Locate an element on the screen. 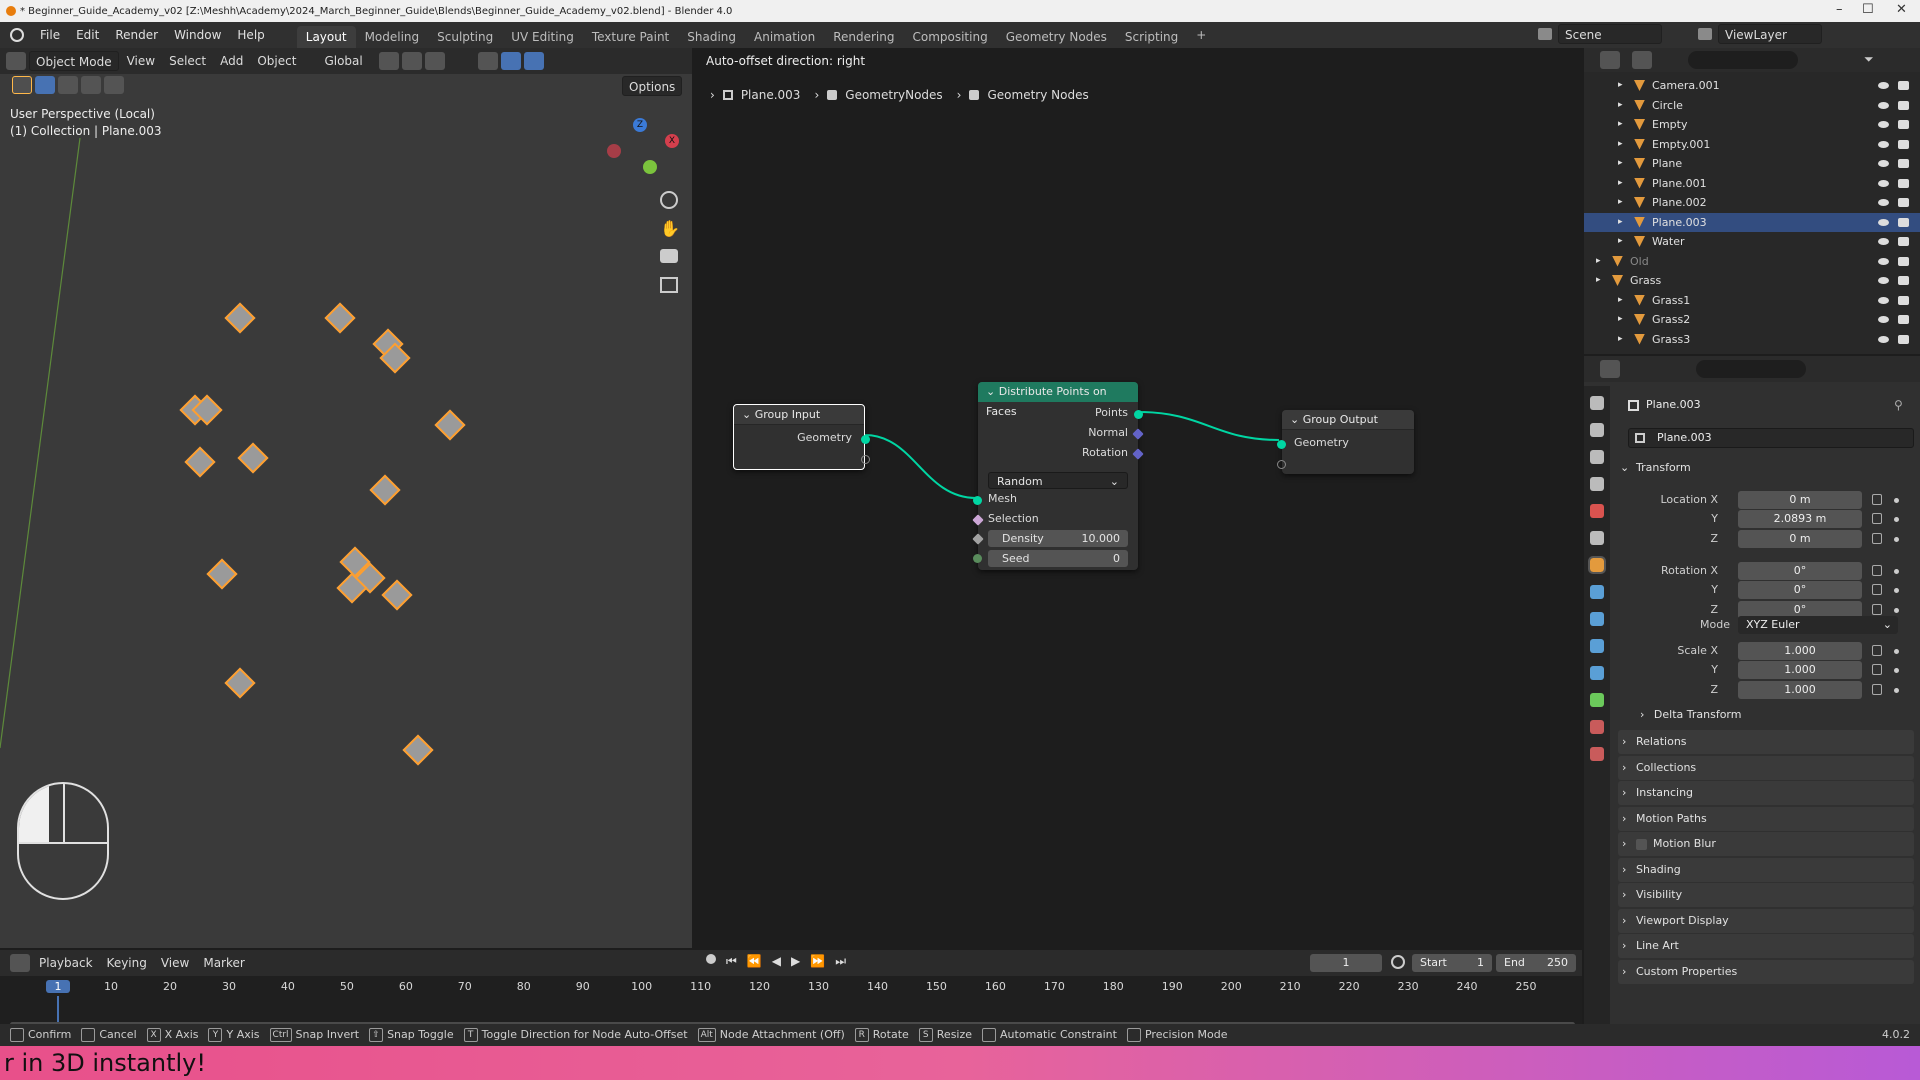  panel-line-art: › Line Art is located at coordinates (1766, 946).